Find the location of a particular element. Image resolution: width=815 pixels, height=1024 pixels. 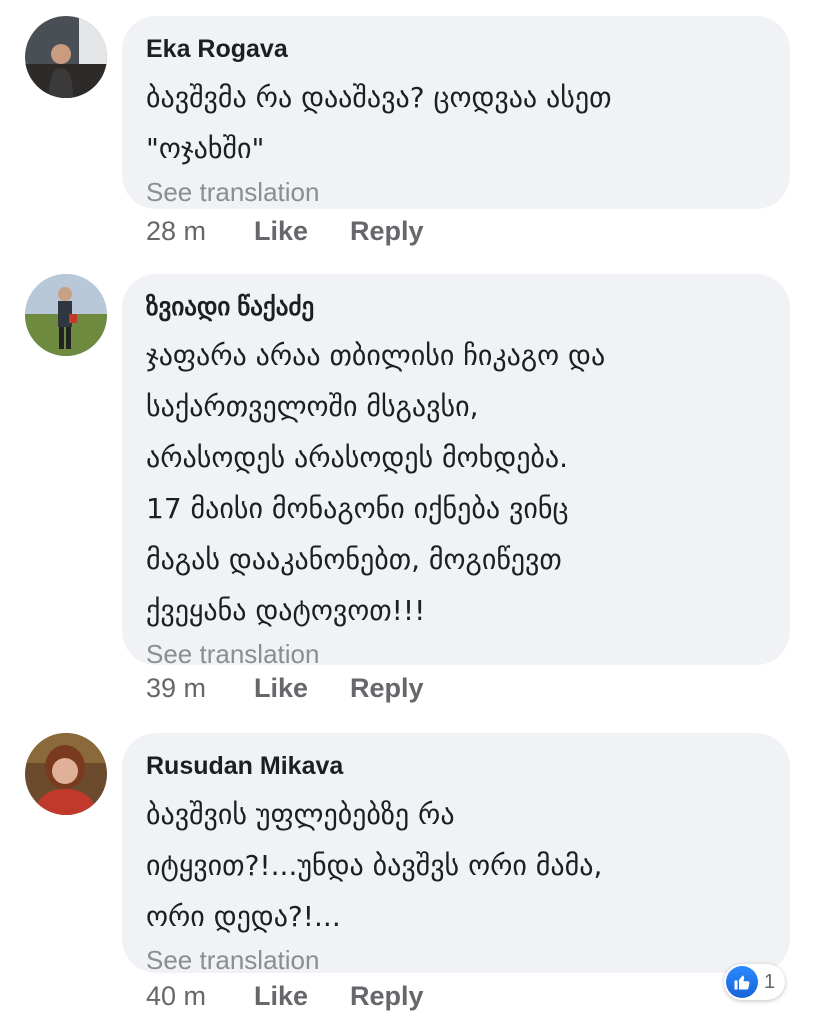

comment-actions: 39 m Like Reply is located at coordinates (306, 688).